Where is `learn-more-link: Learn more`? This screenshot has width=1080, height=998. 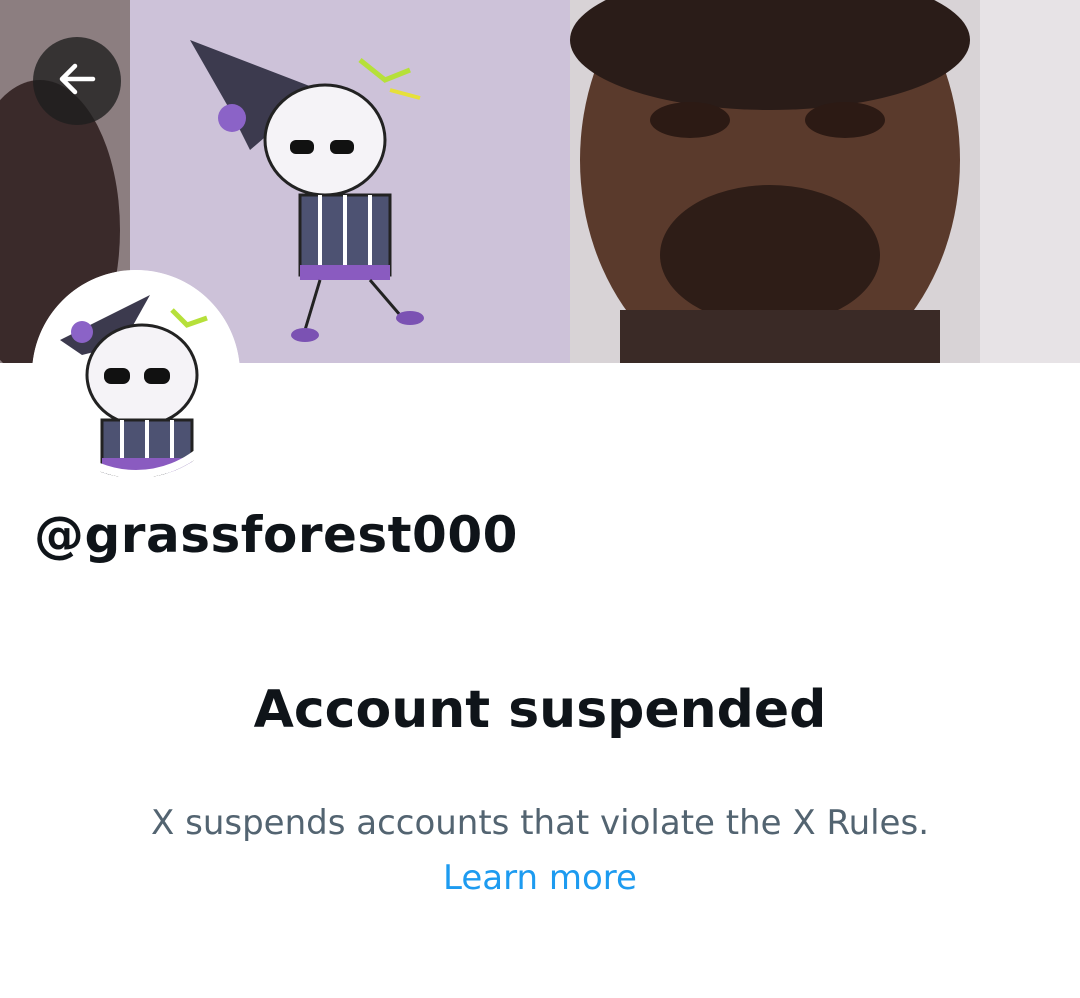 learn-more-link: Learn more is located at coordinates (540, 878).